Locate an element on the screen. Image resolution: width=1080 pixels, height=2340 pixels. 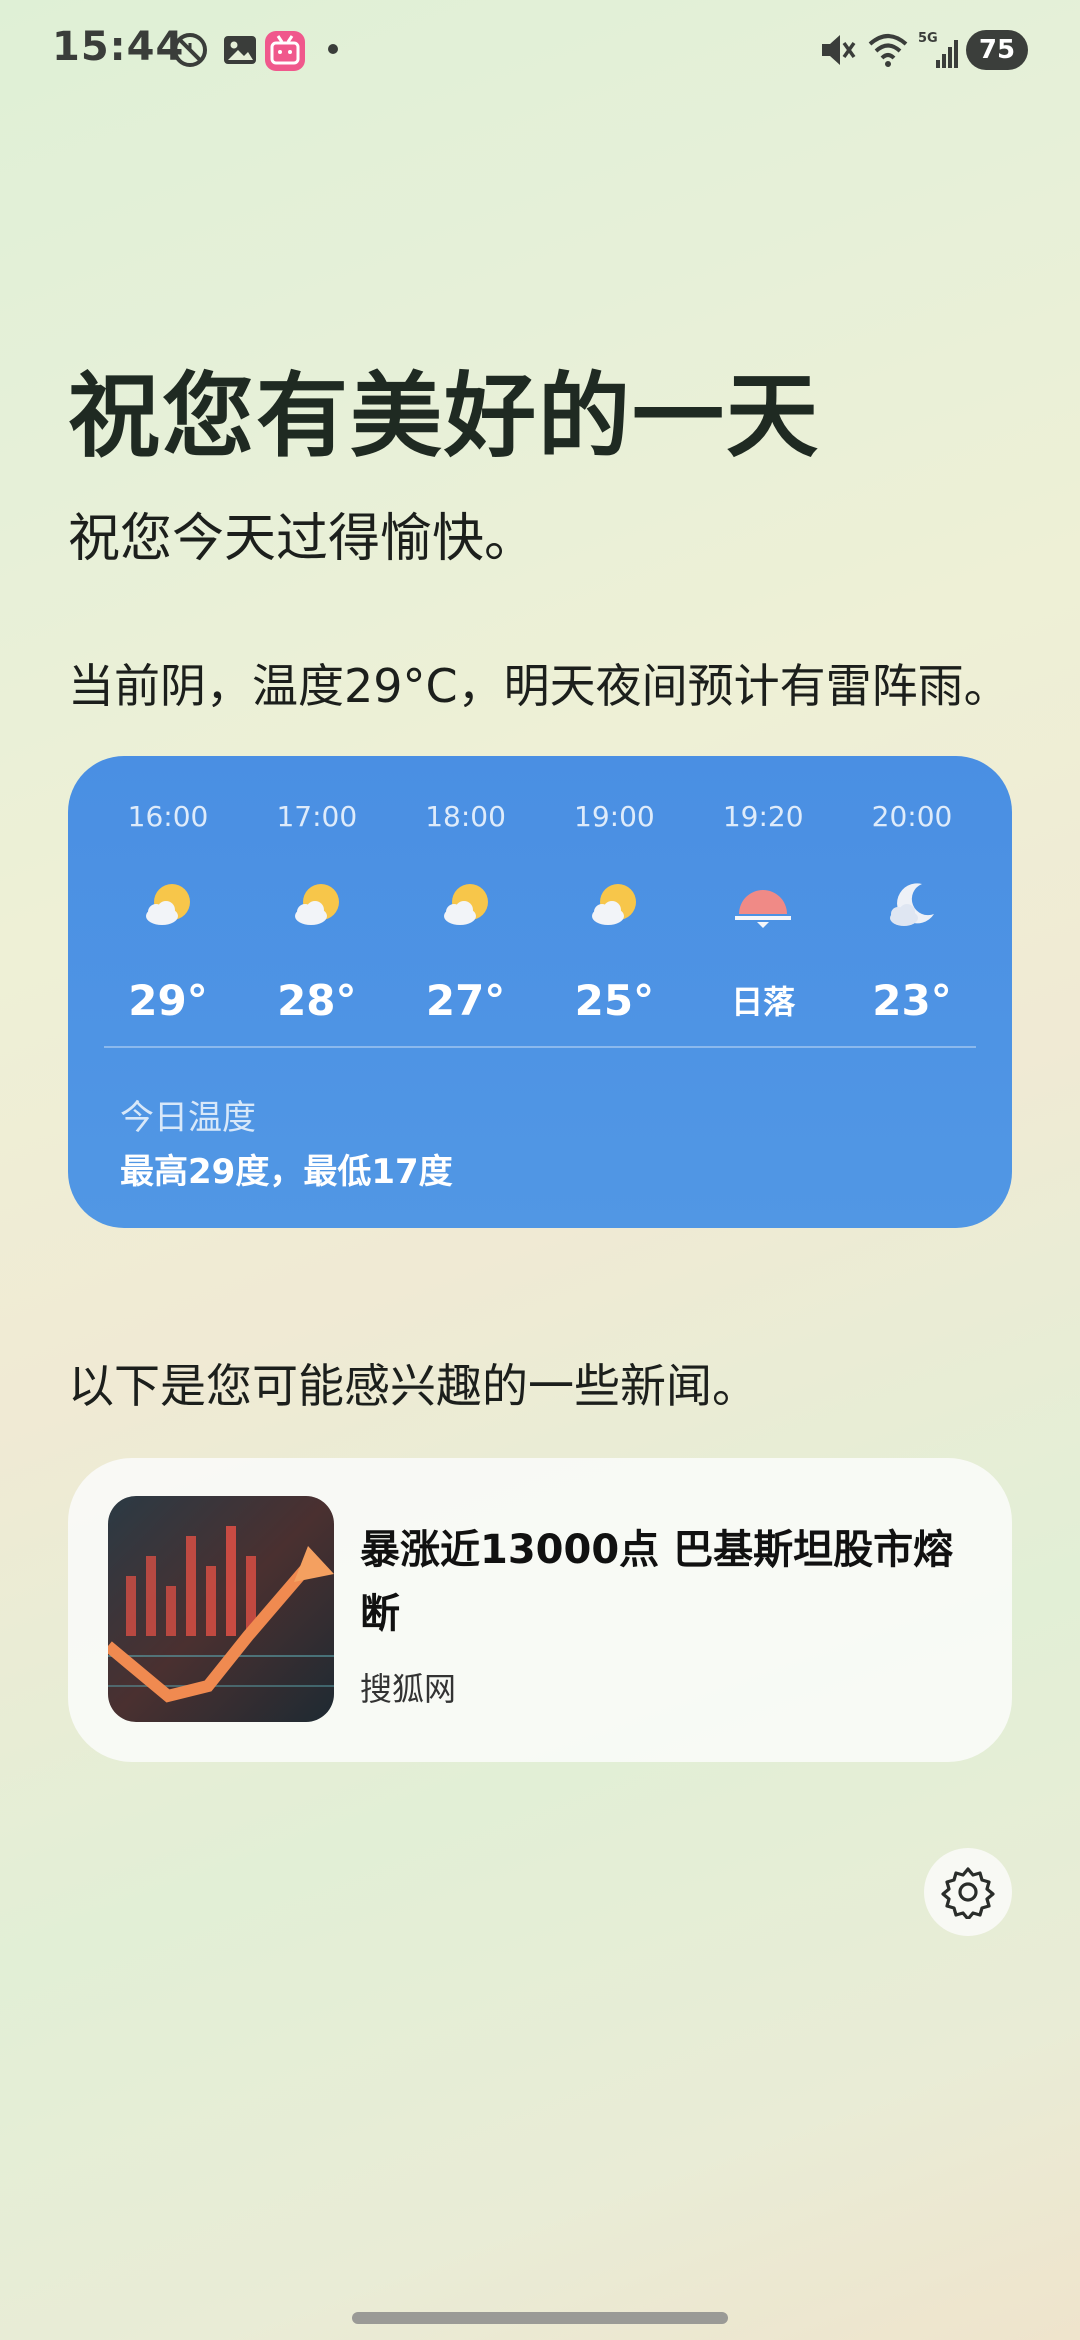
forecast-time: 20:00 is located at coordinates (912, 816).